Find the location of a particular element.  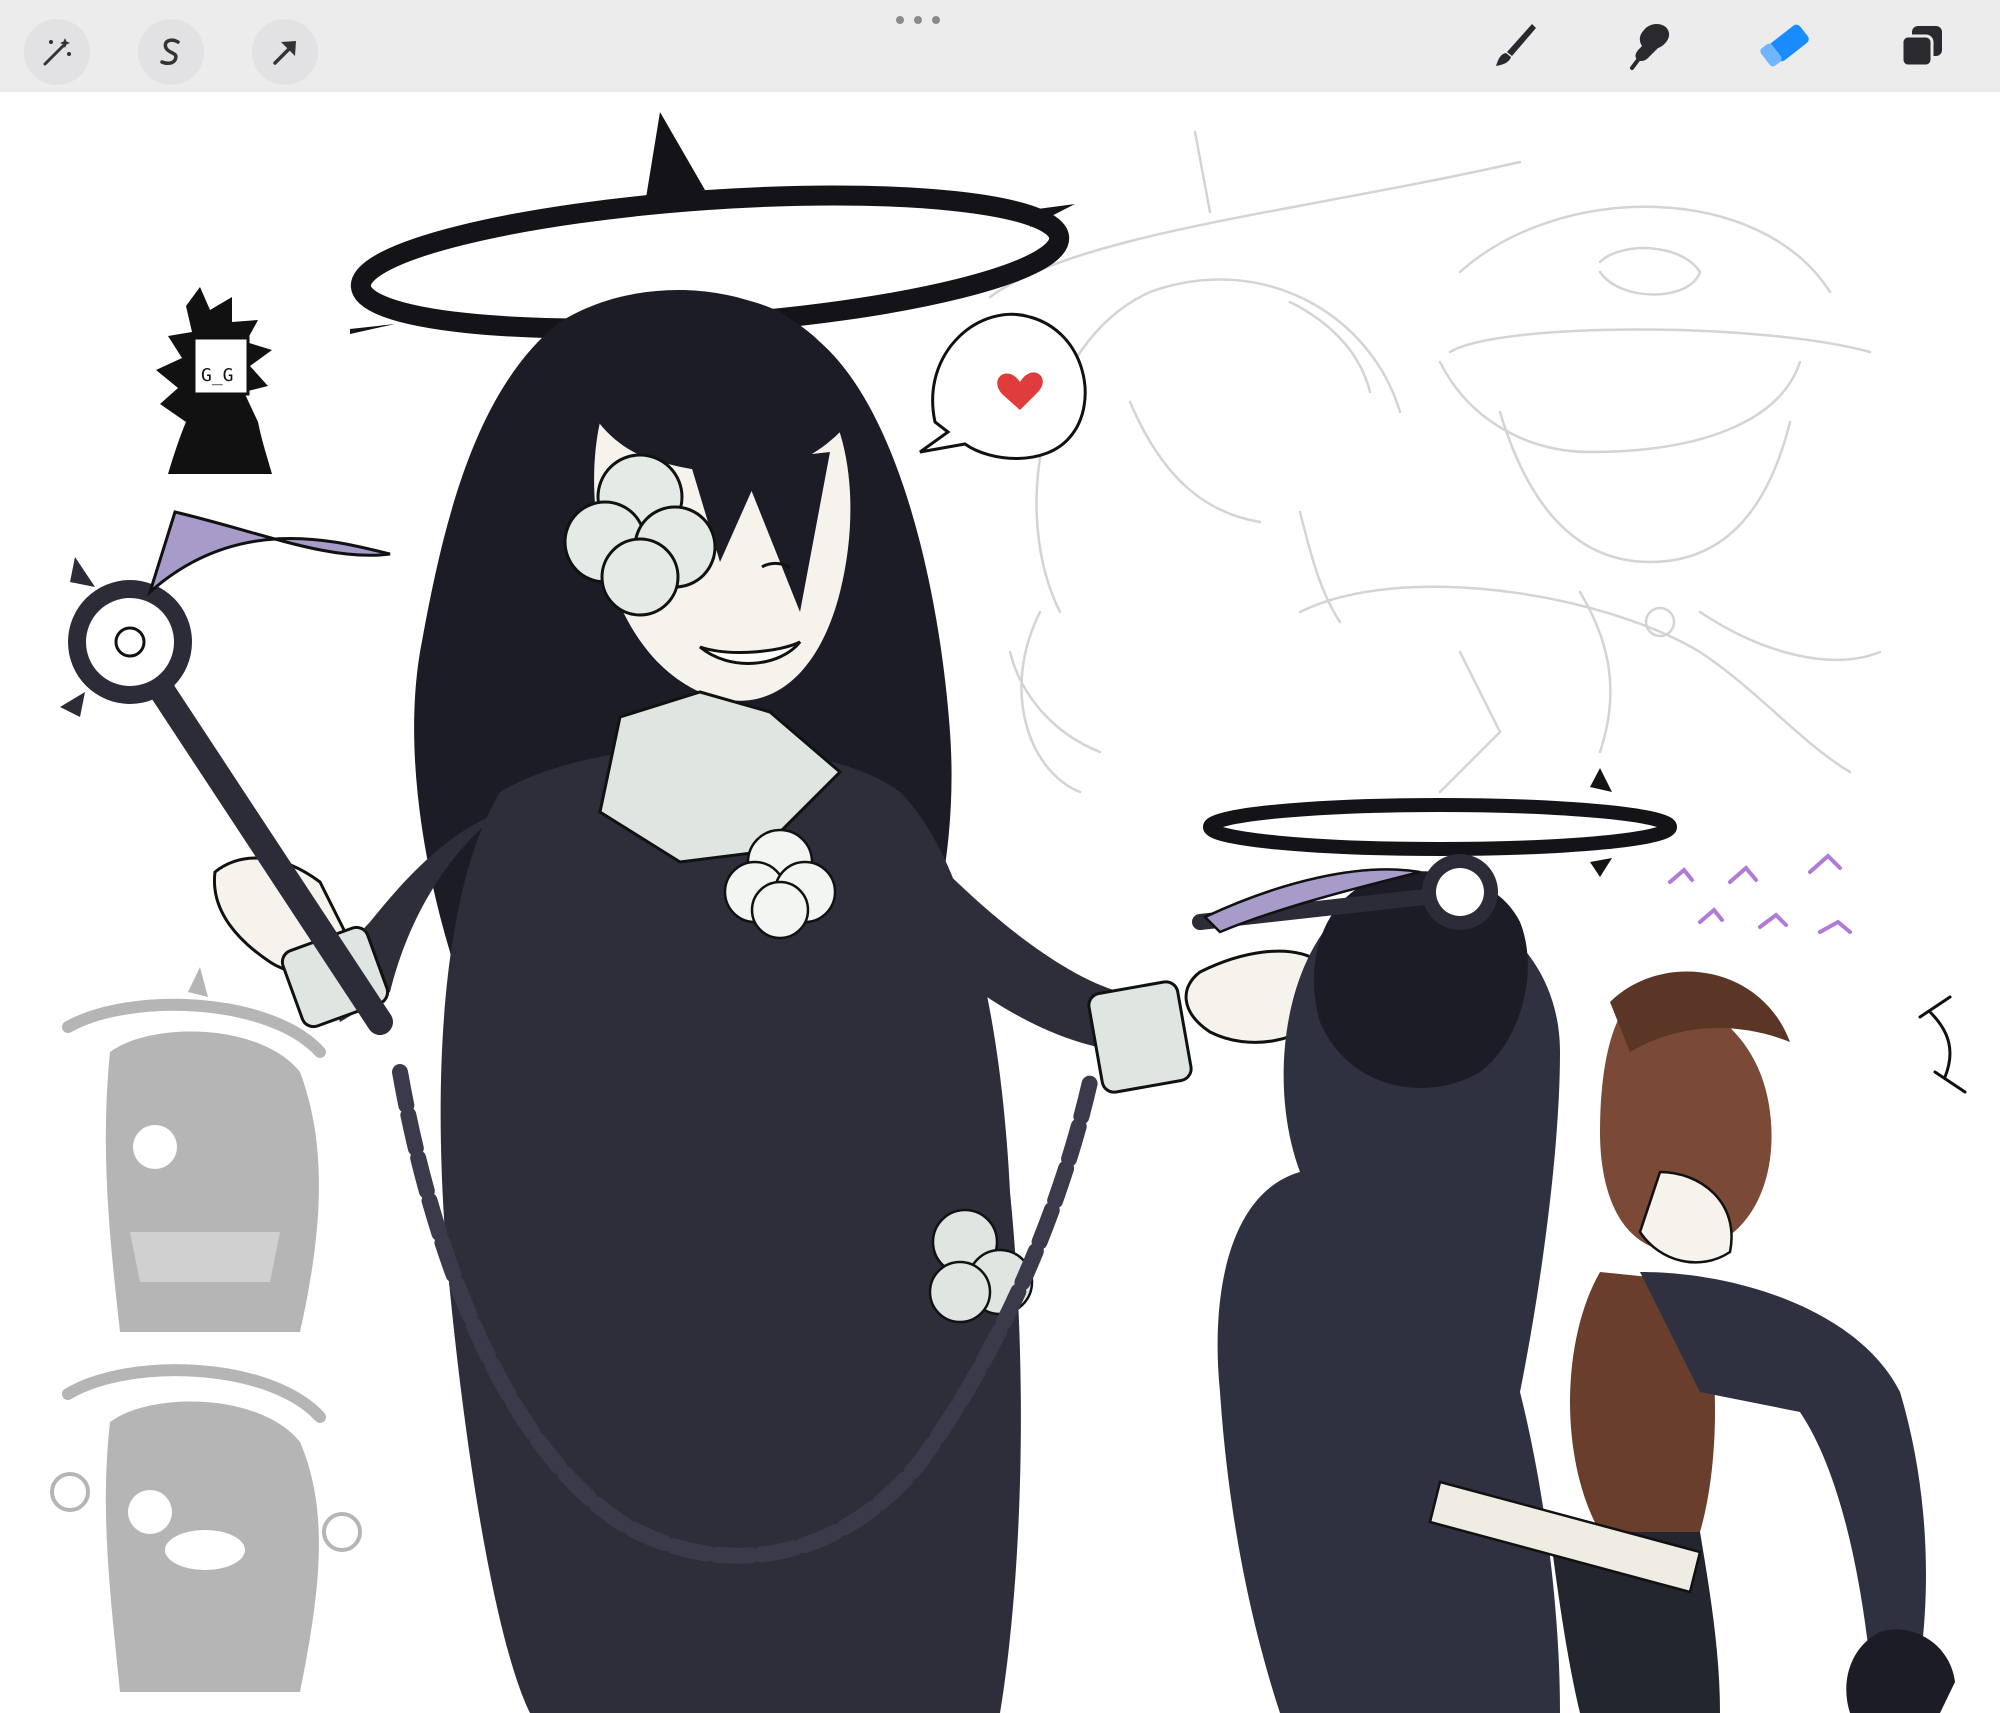

procreate-toolbar is located at coordinates (1000, 46).